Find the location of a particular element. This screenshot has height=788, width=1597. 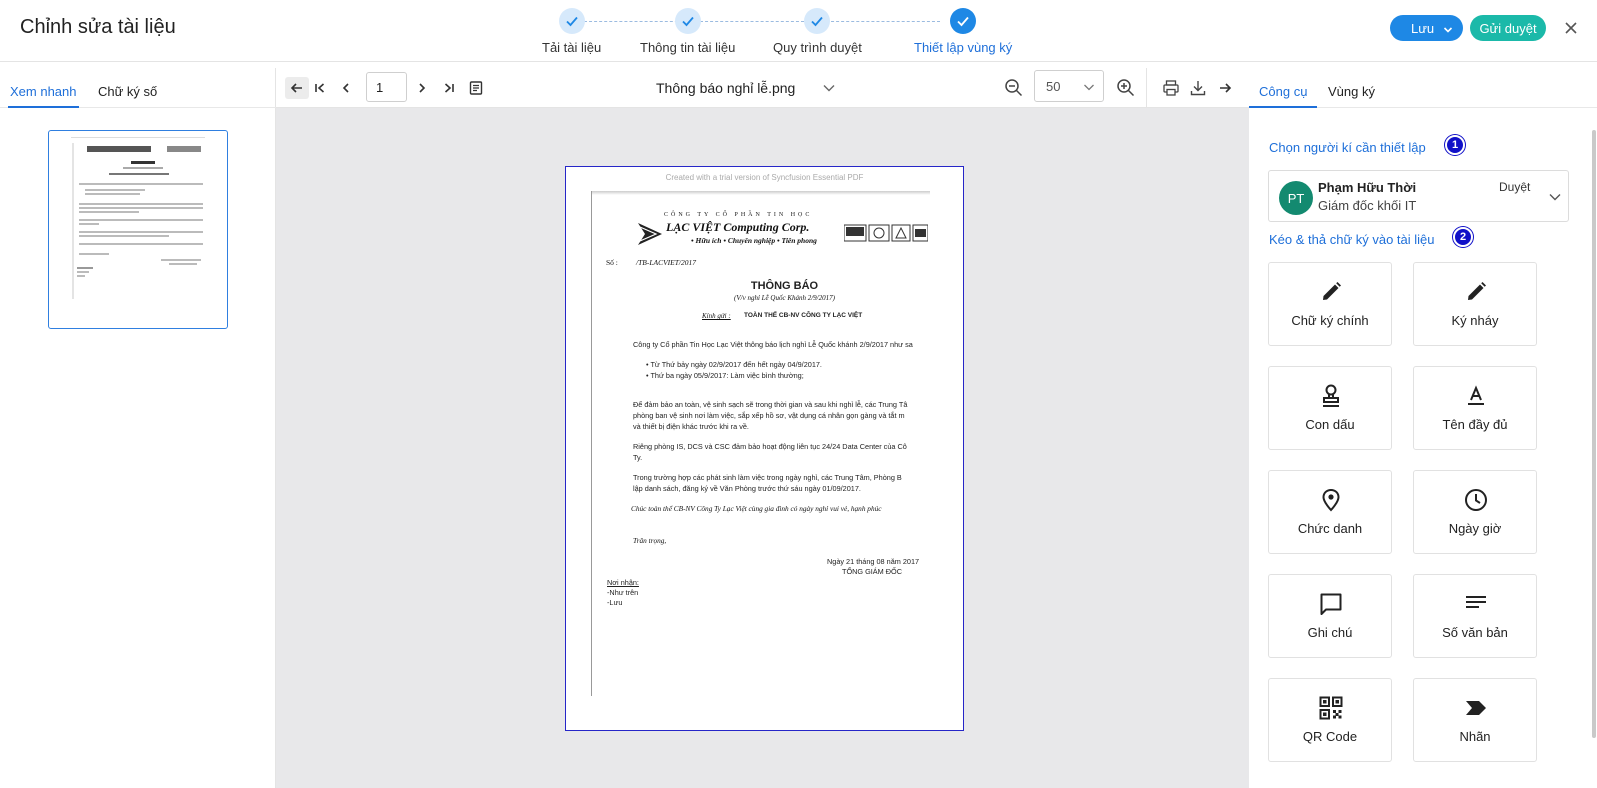

print-icon is located at coordinates (1171, 88).